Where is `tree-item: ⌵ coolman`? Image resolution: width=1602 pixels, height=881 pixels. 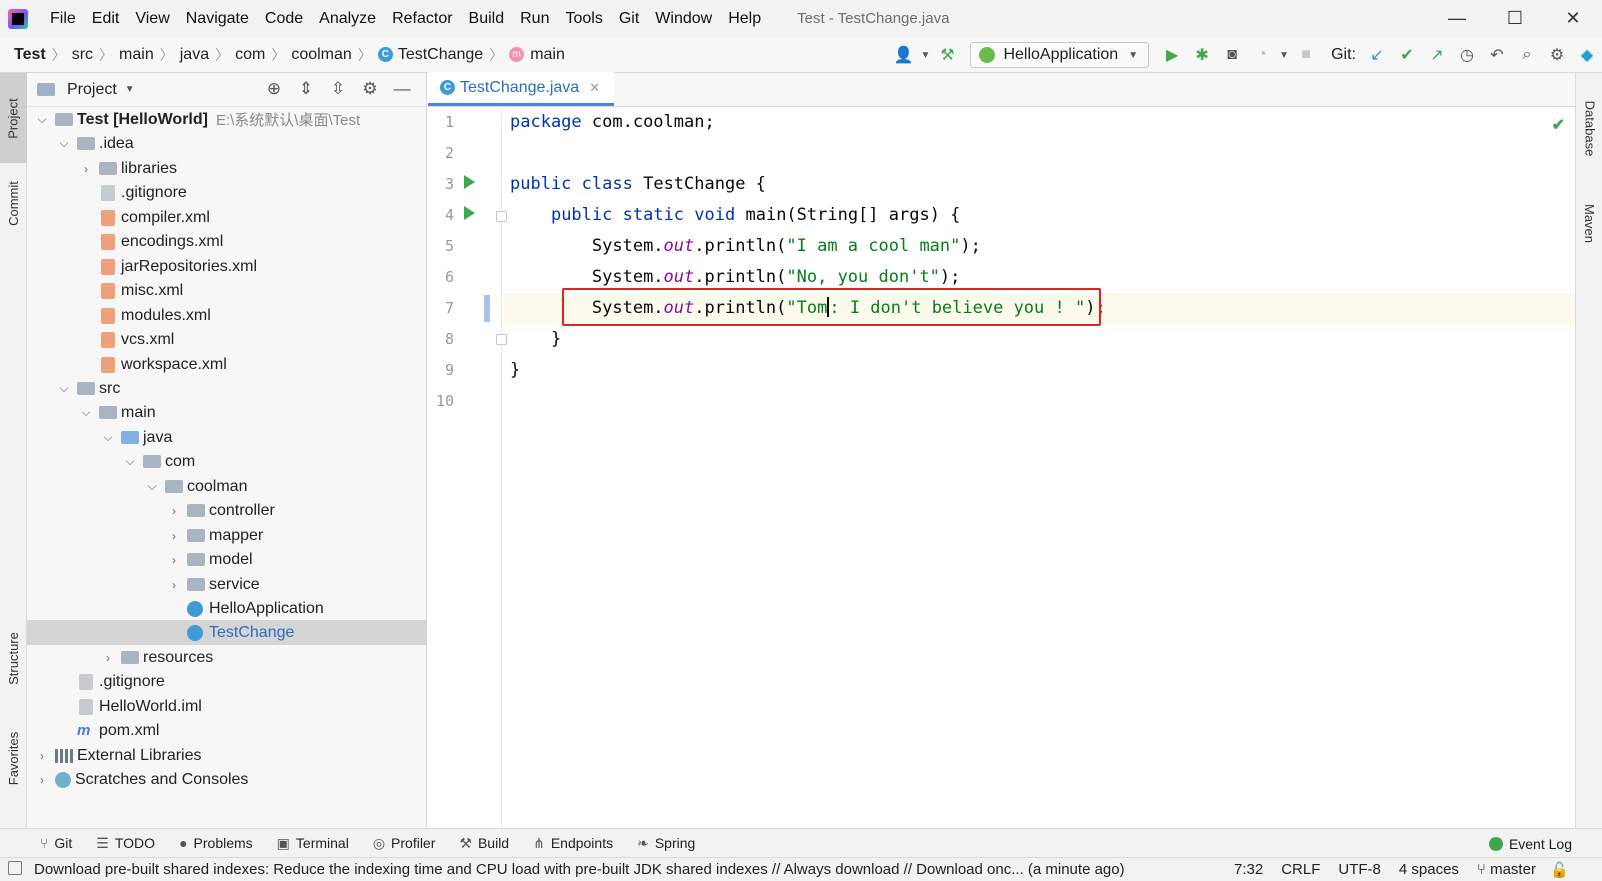 tree-item: ⌵ coolman is located at coordinates (227, 486).